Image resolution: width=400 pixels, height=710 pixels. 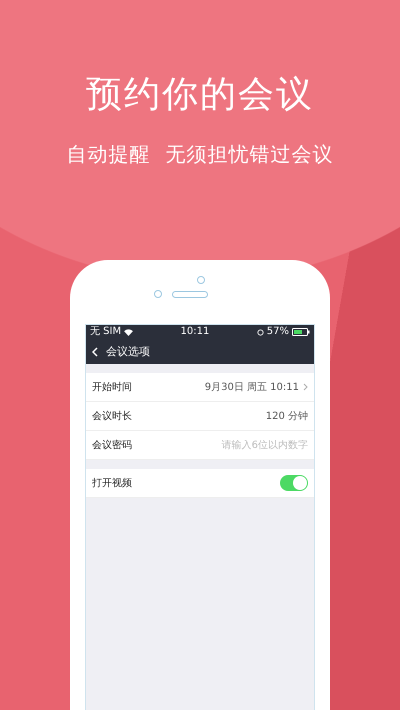 I want to click on status-time: 10:11, so click(x=195, y=332).